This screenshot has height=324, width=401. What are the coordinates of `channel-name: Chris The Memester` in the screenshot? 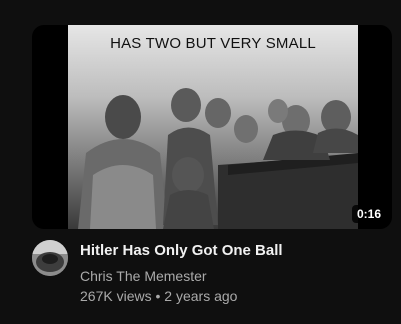 It's located at (230, 276).